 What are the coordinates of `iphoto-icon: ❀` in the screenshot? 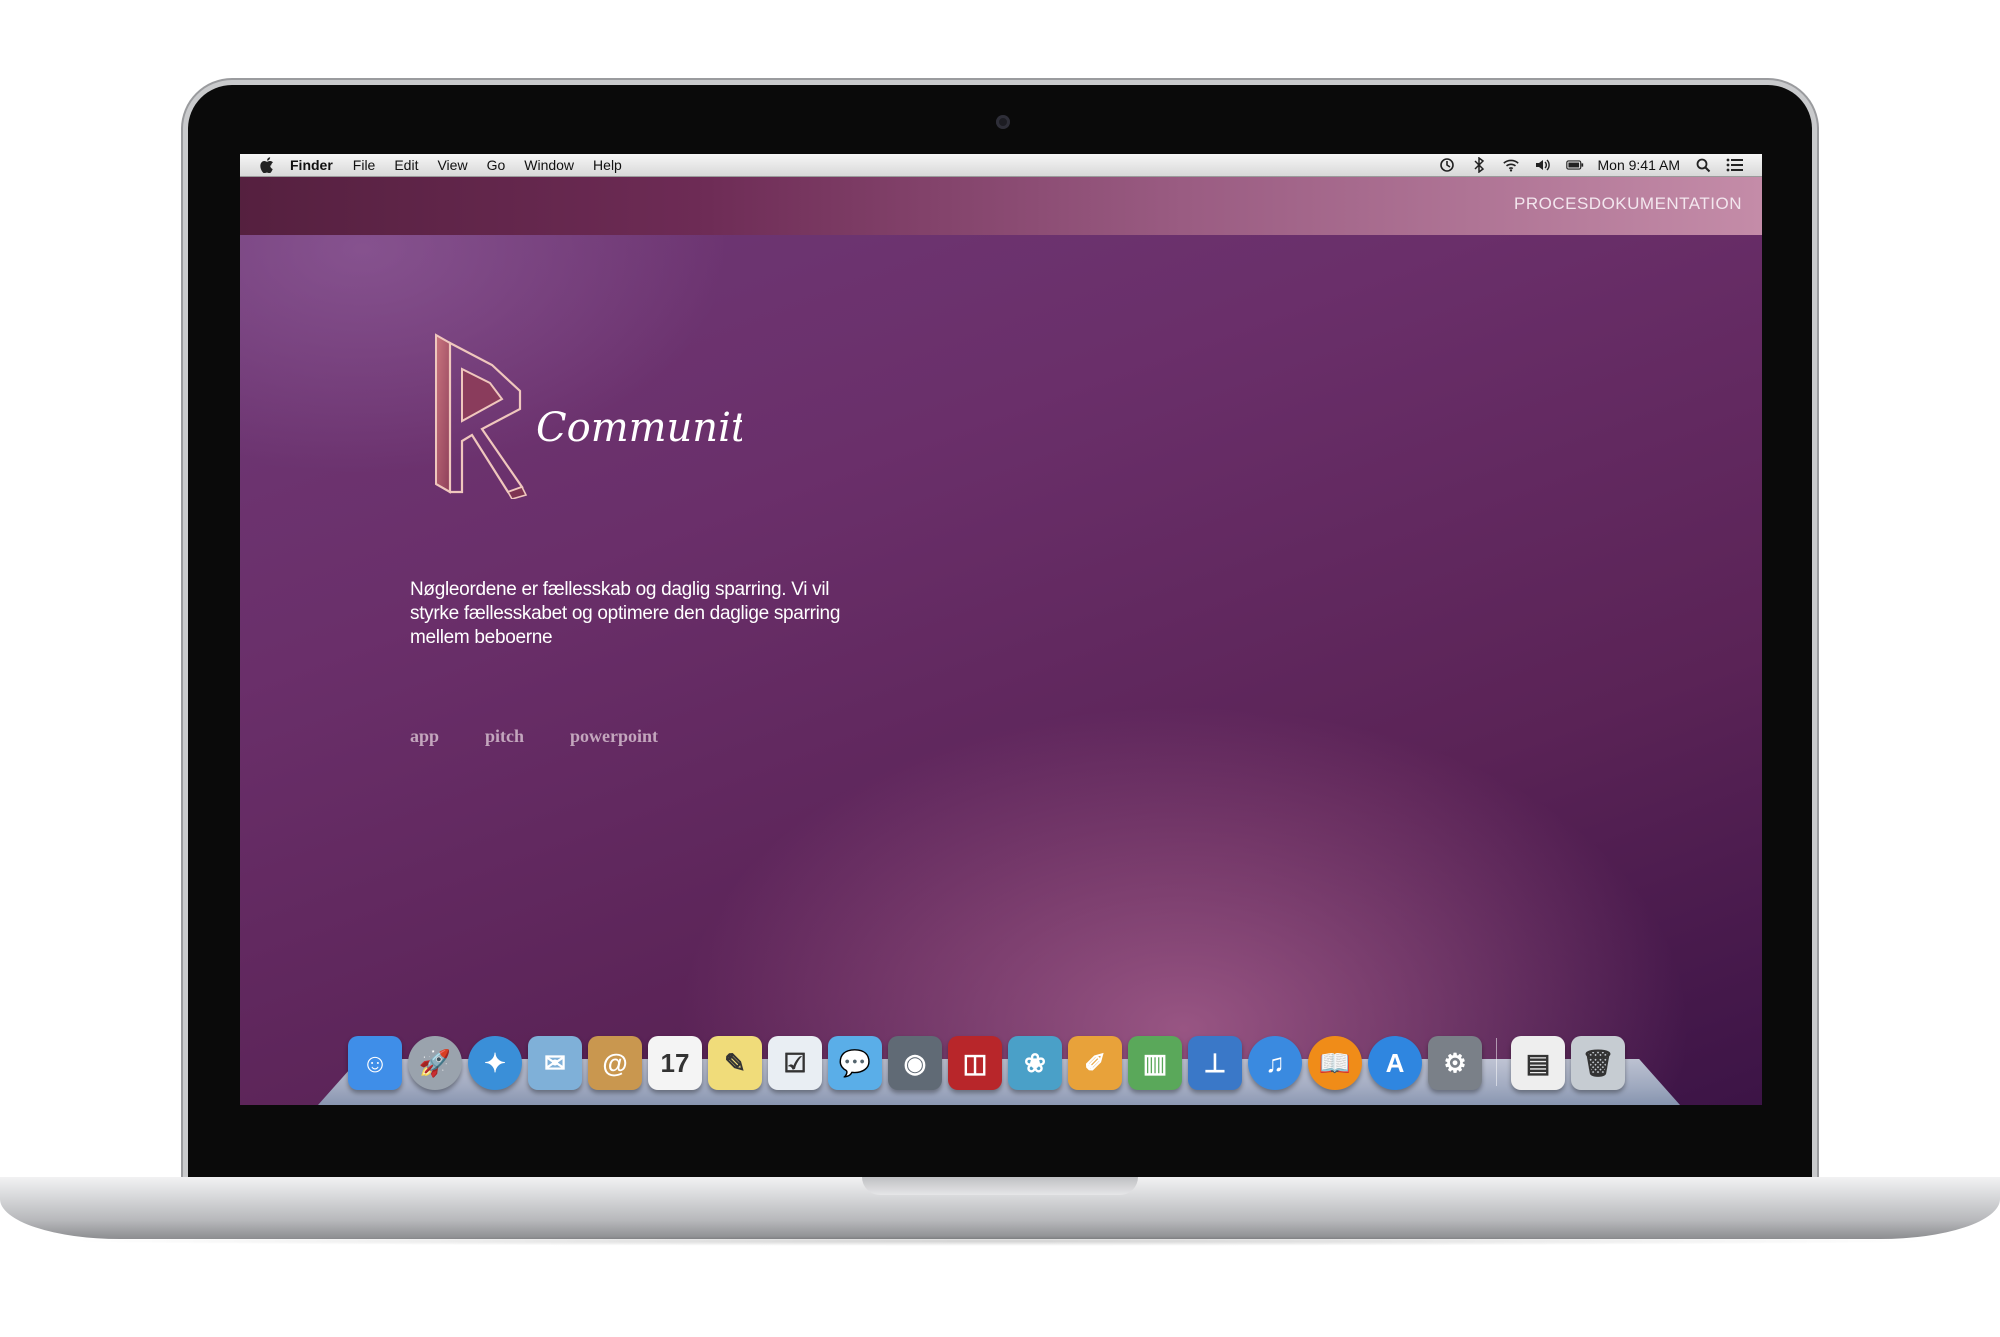 It's located at (1035, 1063).